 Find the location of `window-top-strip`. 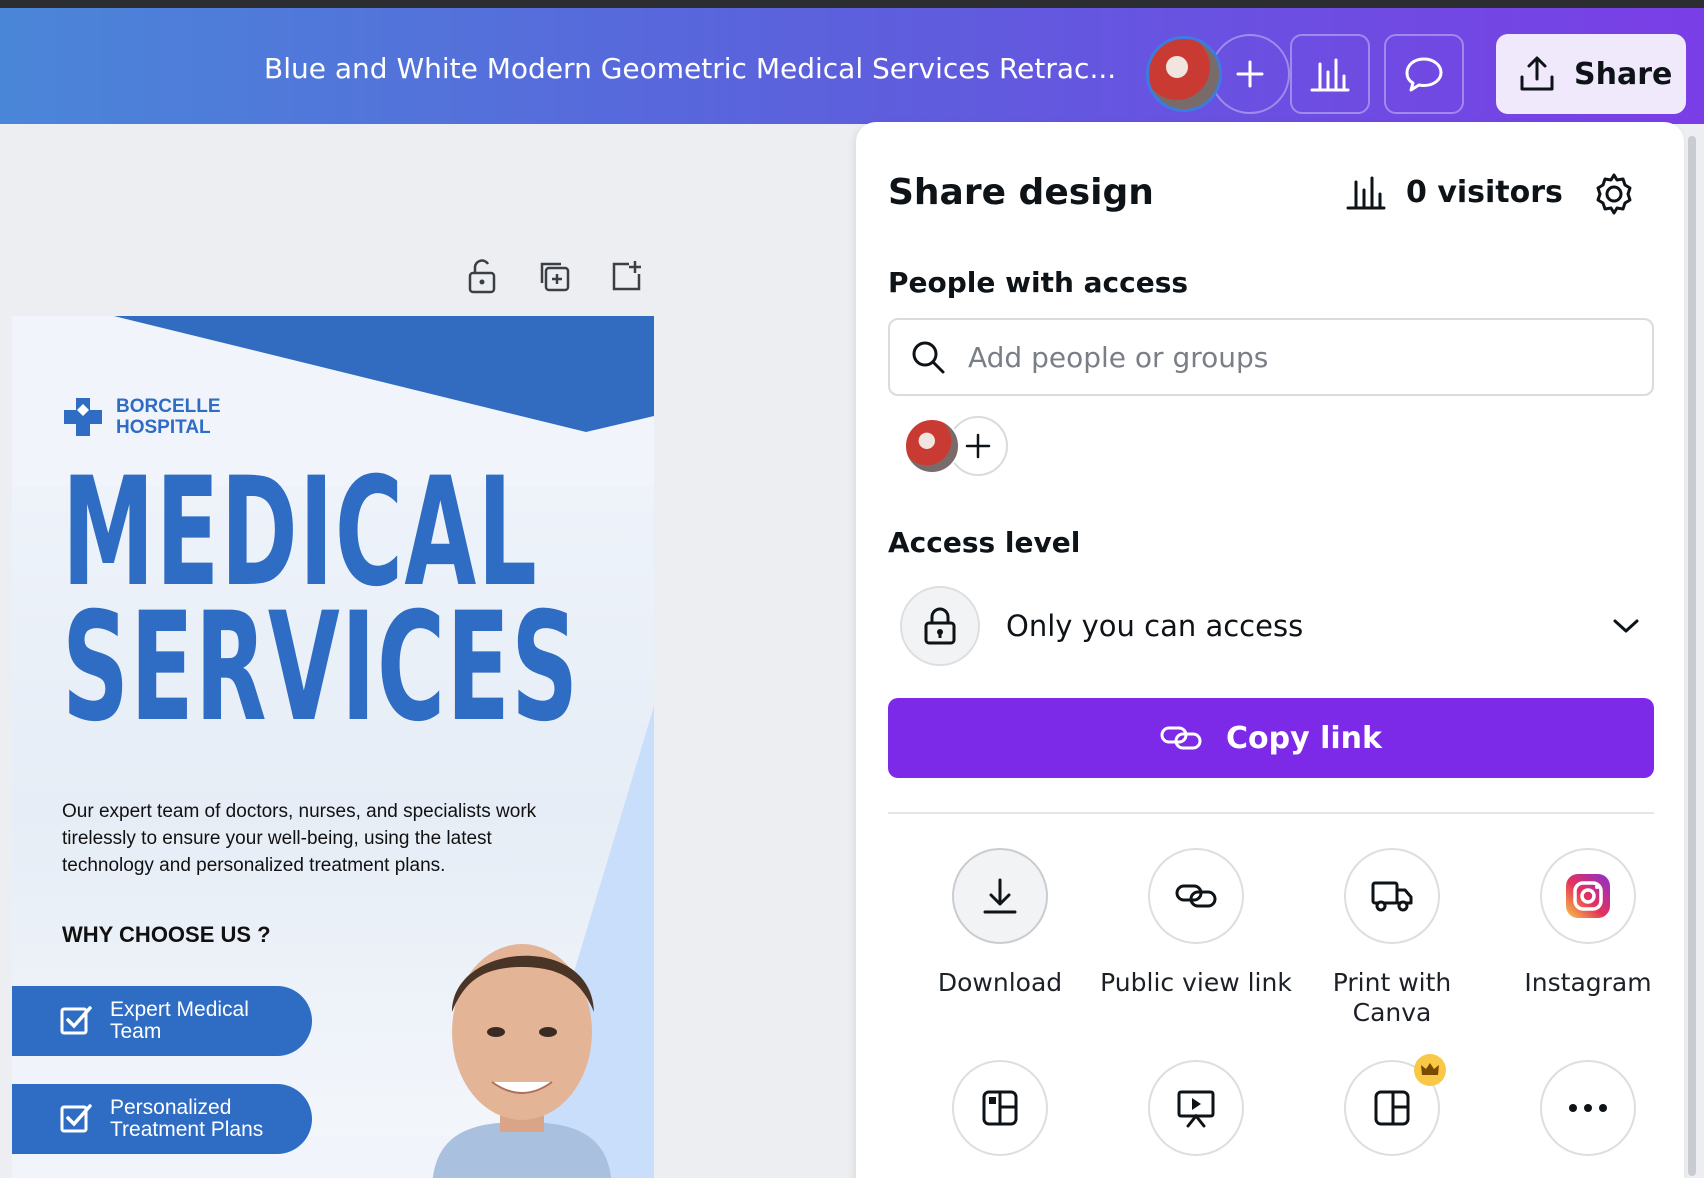

window-top-strip is located at coordinates (852, 4).